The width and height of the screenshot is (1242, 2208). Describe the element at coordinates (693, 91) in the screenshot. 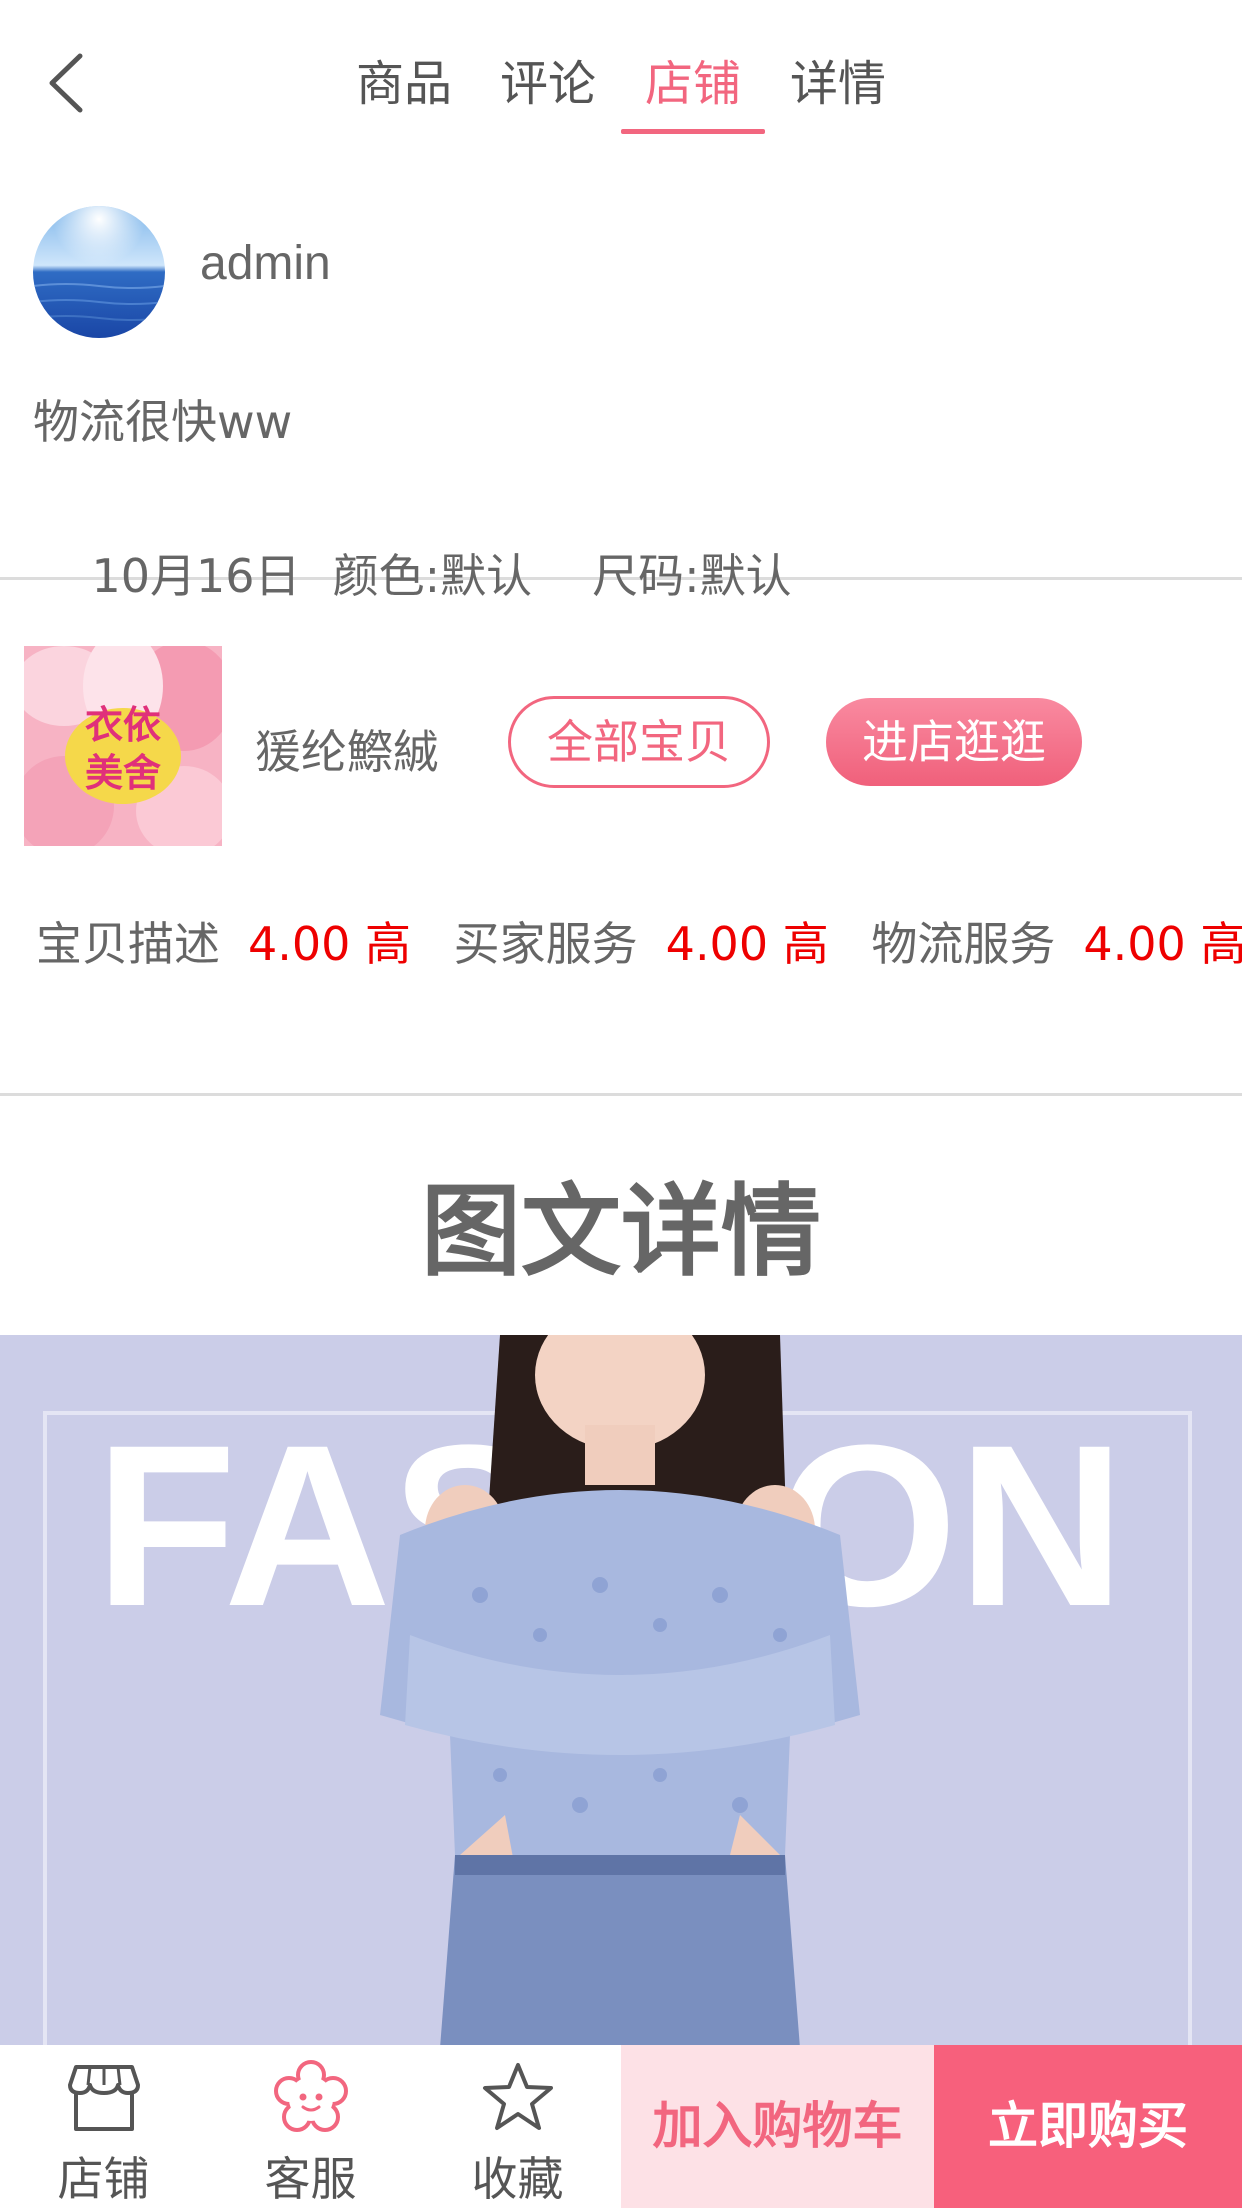

I see `tab-shop: 店铺` at that location.